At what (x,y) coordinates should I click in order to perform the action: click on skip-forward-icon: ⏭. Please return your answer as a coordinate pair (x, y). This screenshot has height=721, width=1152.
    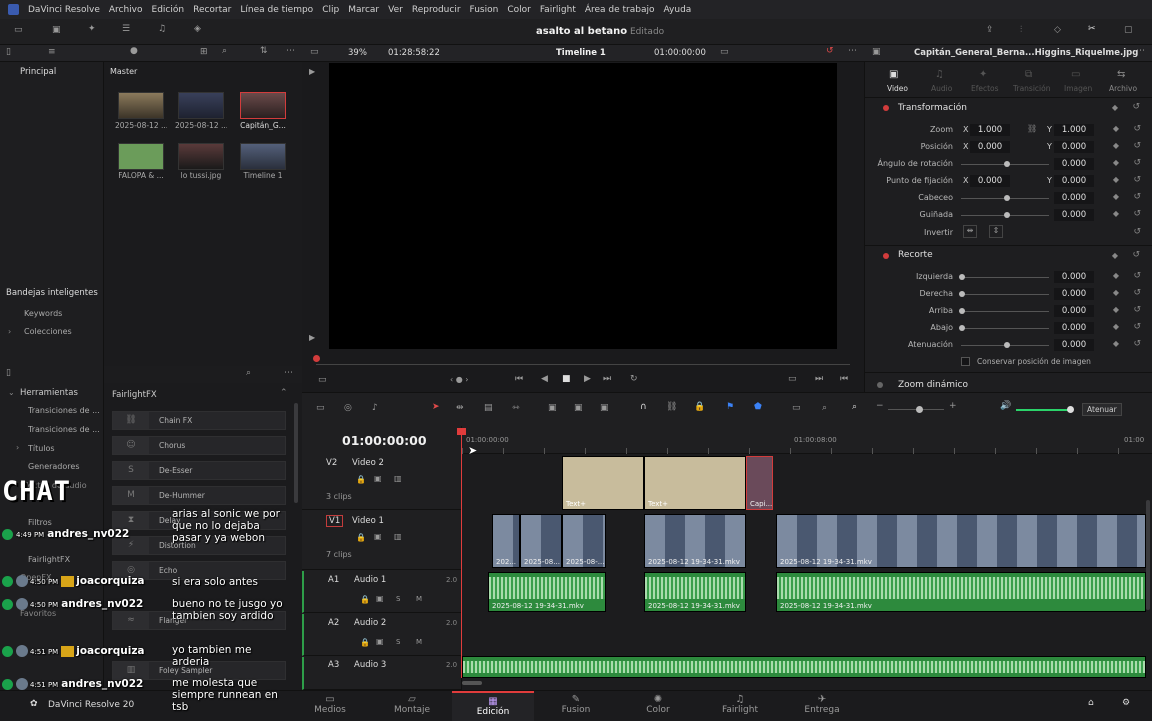
    Looking at the image, I should click on (607, 379).